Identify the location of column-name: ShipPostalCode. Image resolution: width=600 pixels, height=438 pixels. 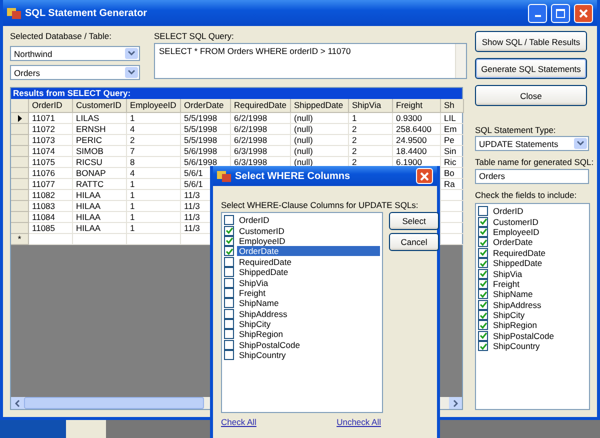
(269, 345).